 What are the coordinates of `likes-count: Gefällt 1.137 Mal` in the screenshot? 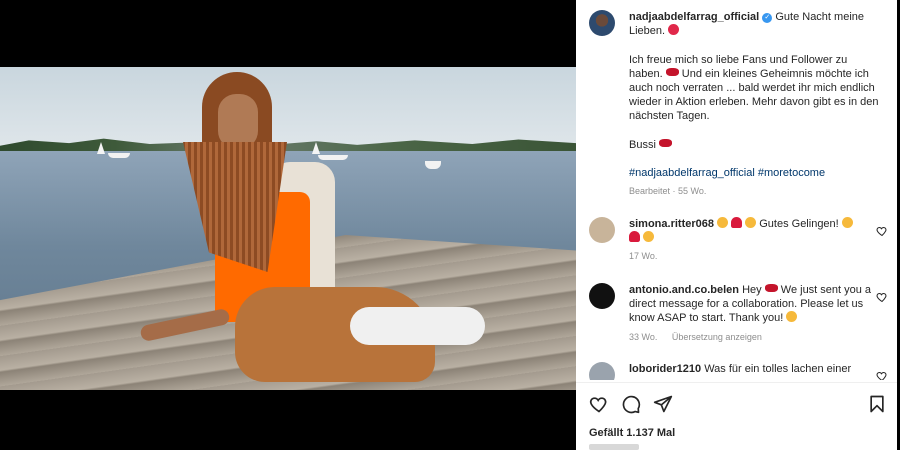 It's located at (632, 433).